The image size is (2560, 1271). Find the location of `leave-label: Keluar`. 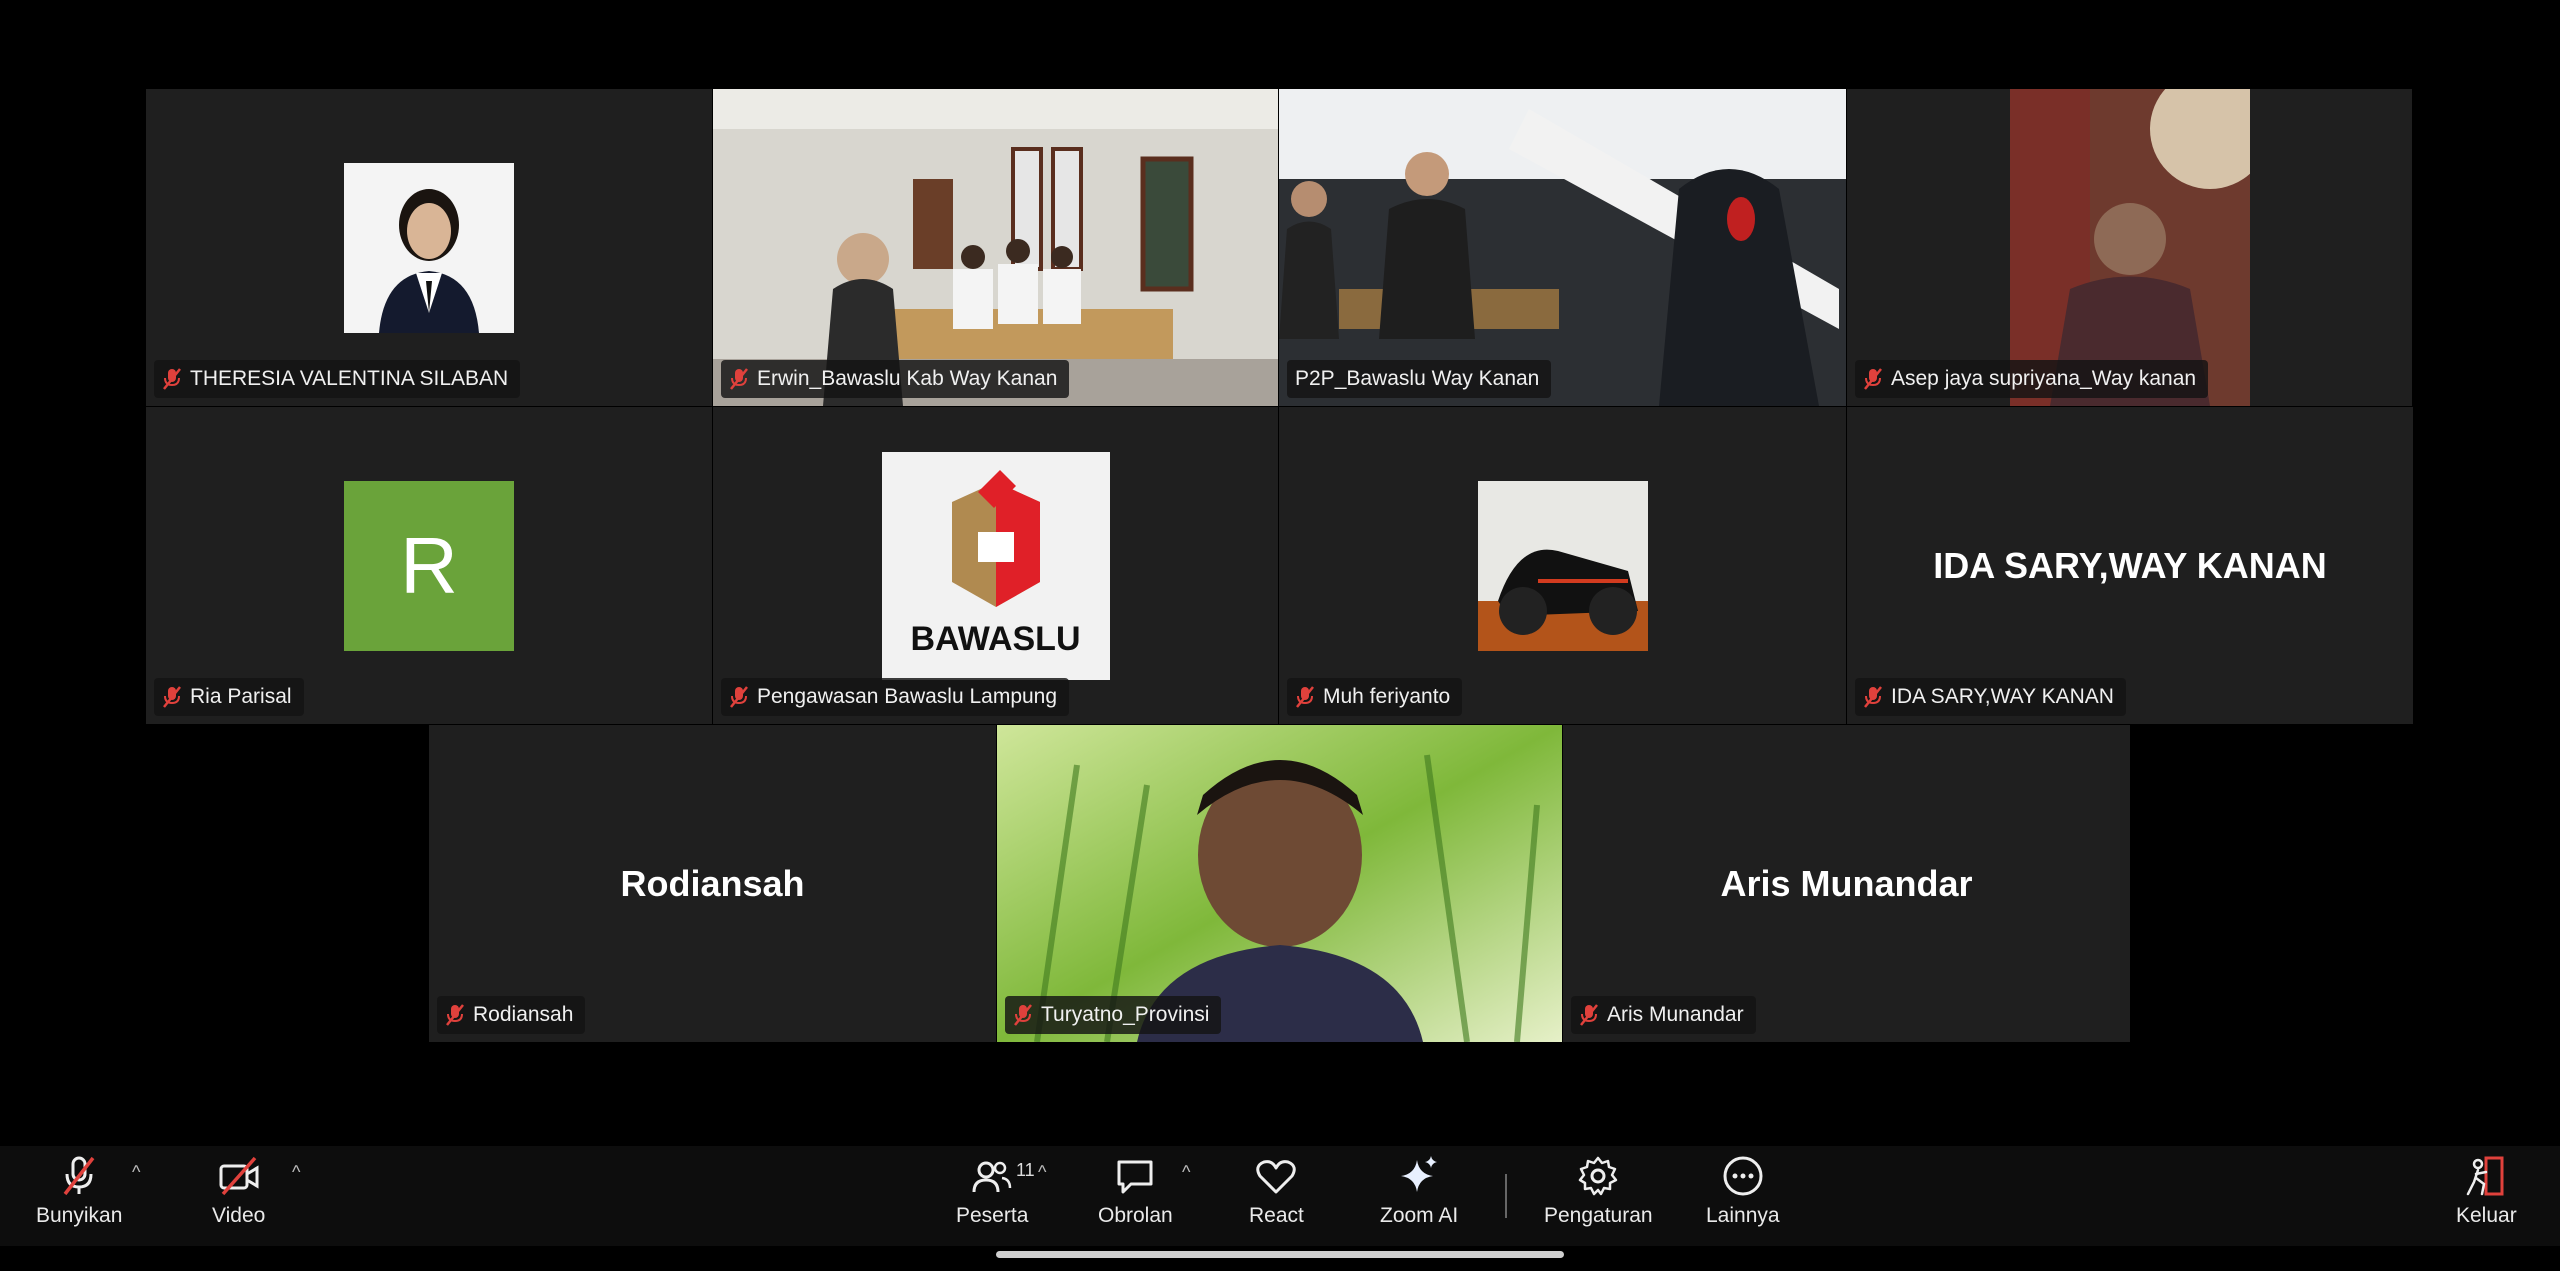

leave-label: Keluar is located at coordinates (2486, 1215).